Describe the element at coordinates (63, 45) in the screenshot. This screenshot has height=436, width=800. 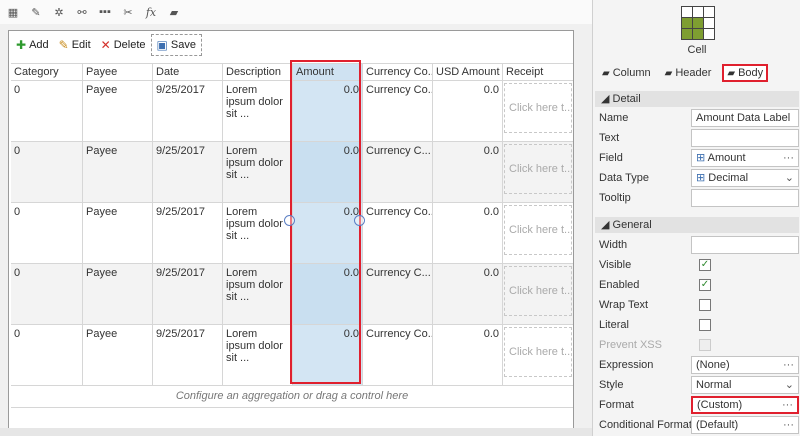
I see `pencil-icon: ✎` at that location.